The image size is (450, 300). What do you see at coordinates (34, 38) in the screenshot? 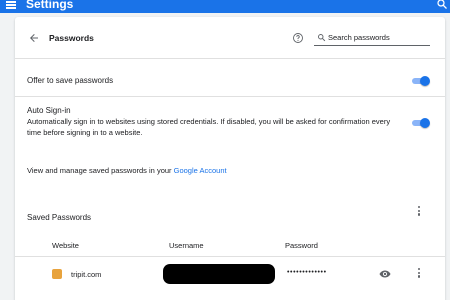
I see `arrow-back-icon` at bounding box center [34, 38].